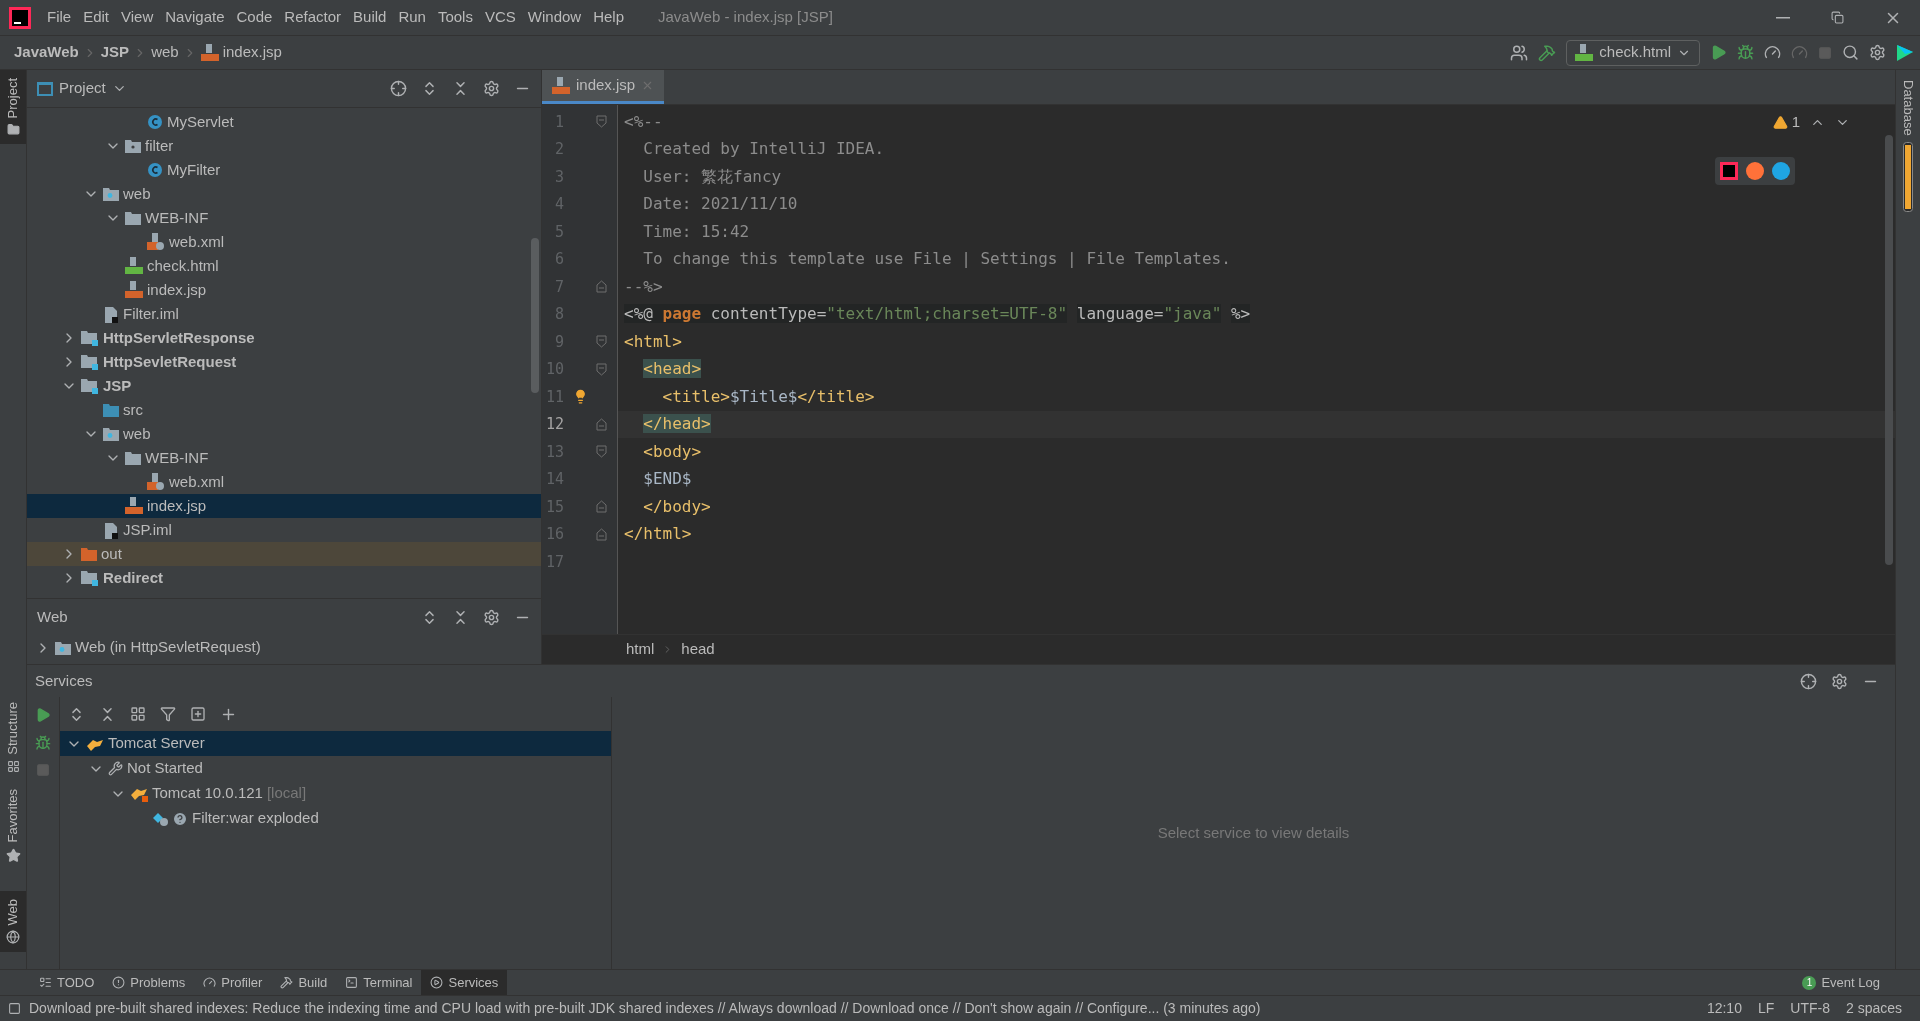 The height and width of the screenshot is (1021, 1920). Describe the element at coordinates (179, 338) in the screenshot. I see `tree-item: HttpServletResponse` at that location.